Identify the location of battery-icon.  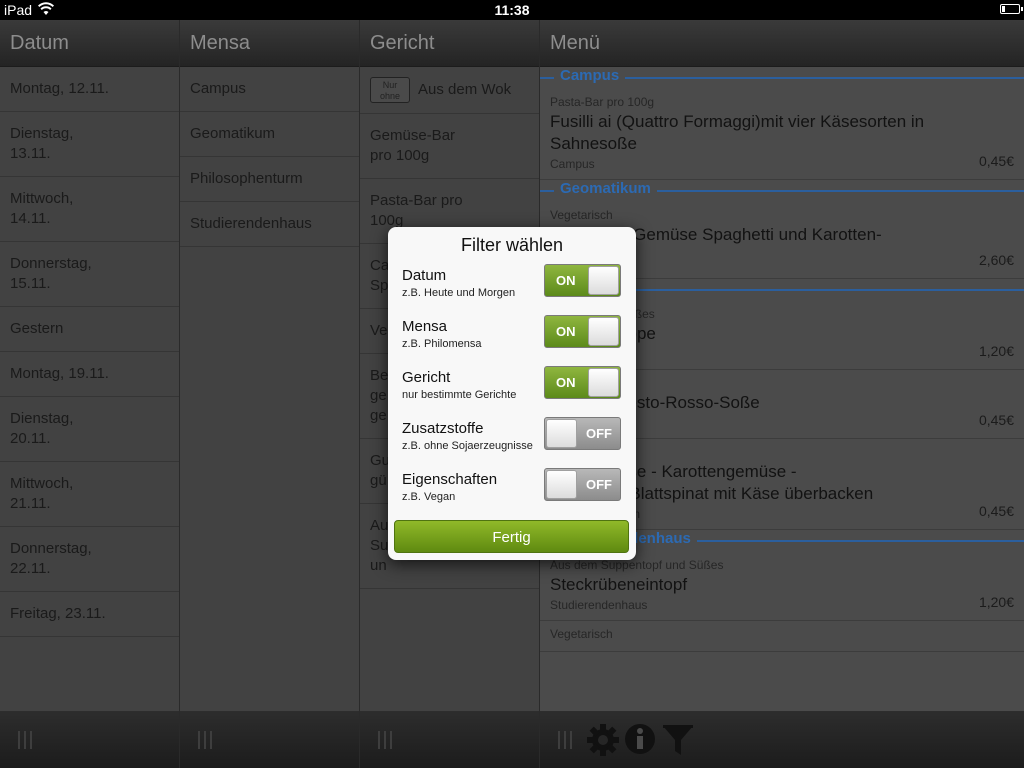
(1011, 9).